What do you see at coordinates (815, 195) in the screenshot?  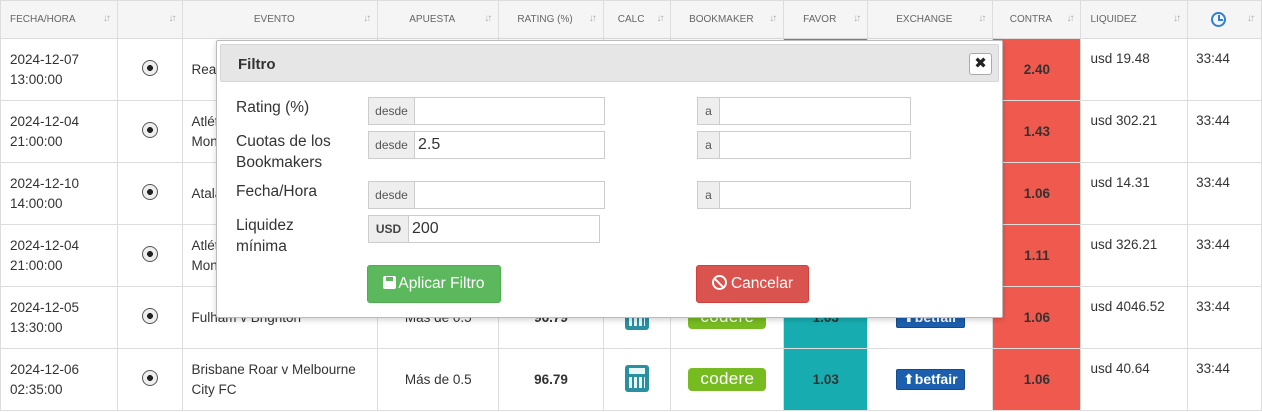 I see `fecha-to-input` at bounding box center [815, 195].